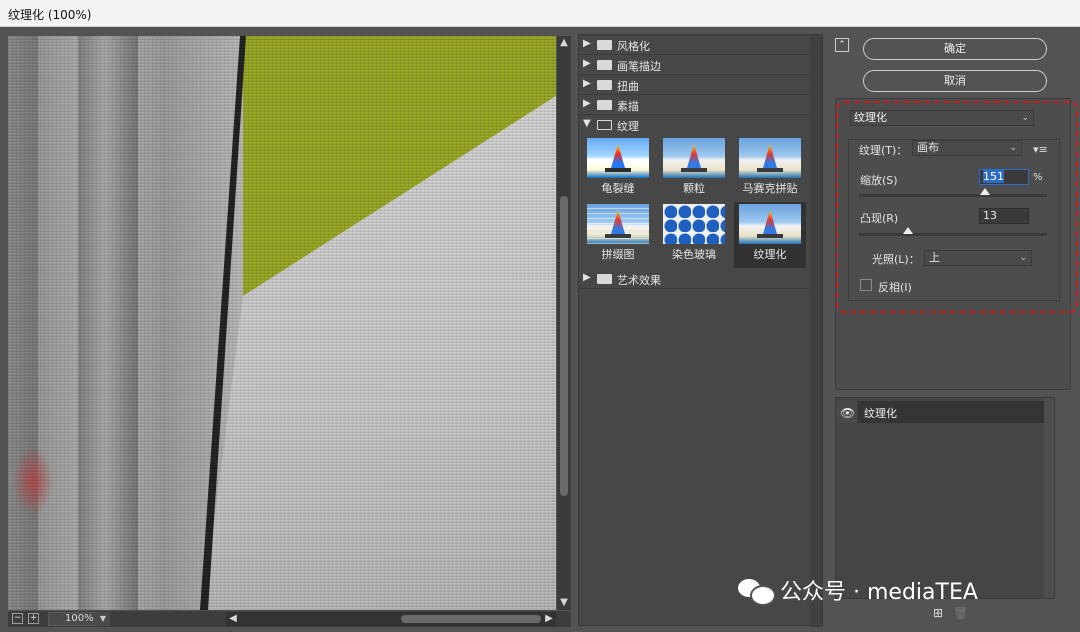  What do you see at coordinates (549, 619) in the screenshot?
I see `scroll-right-icon: ▶` at bounding box center [549, 619].